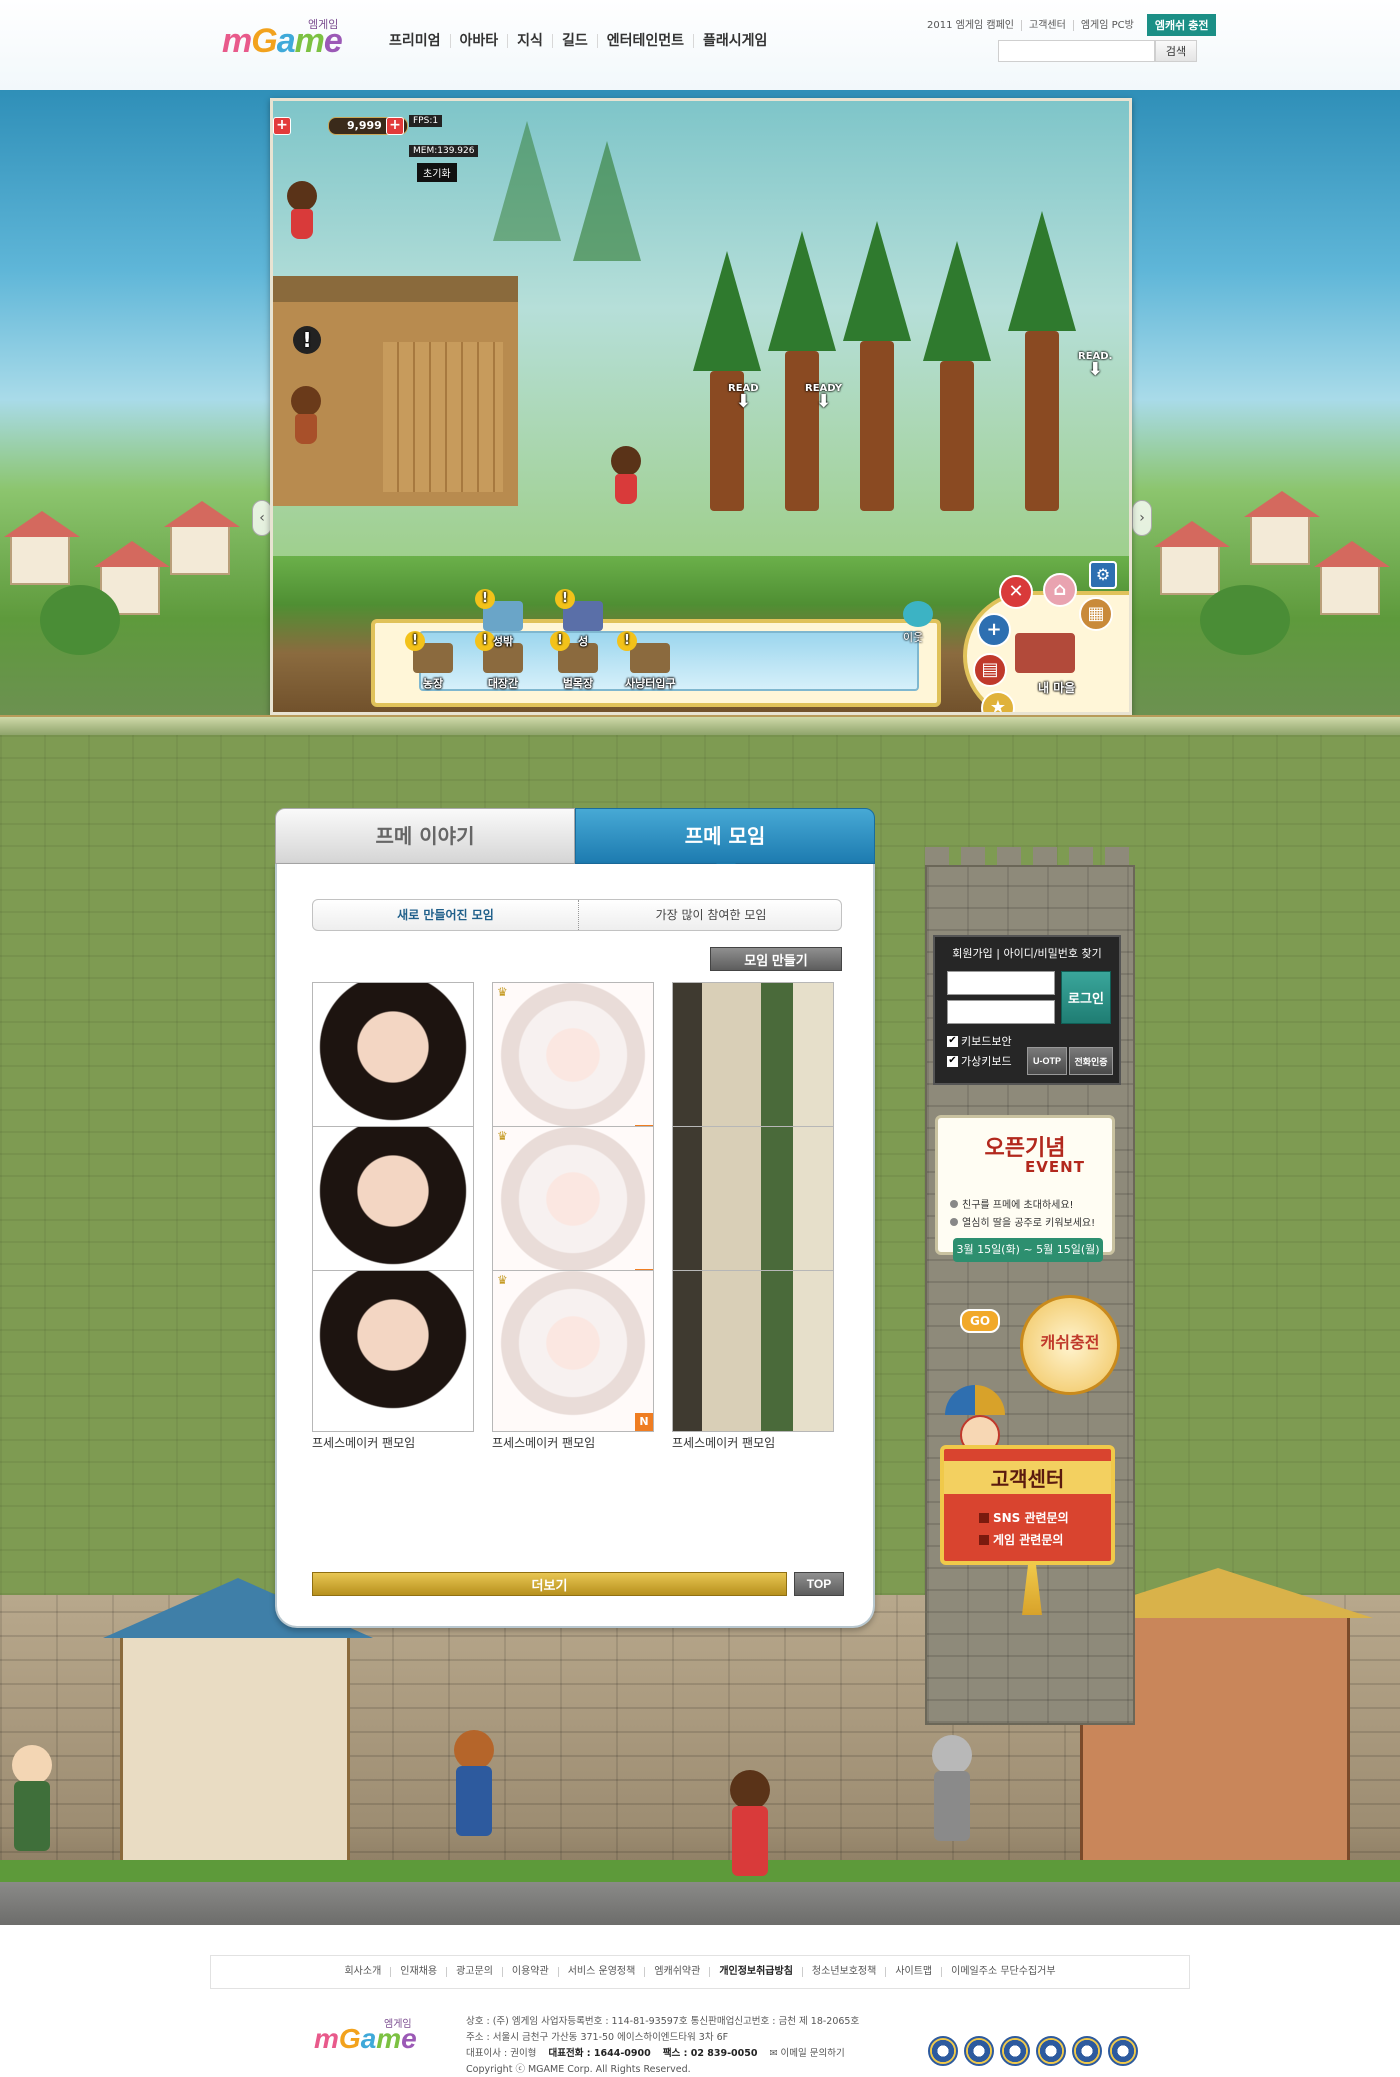  What do you see at coordinates (1103, 575) in the screenshot?
I see `settings-gear-icon: ⚙` at bounding box center [1103, 575].